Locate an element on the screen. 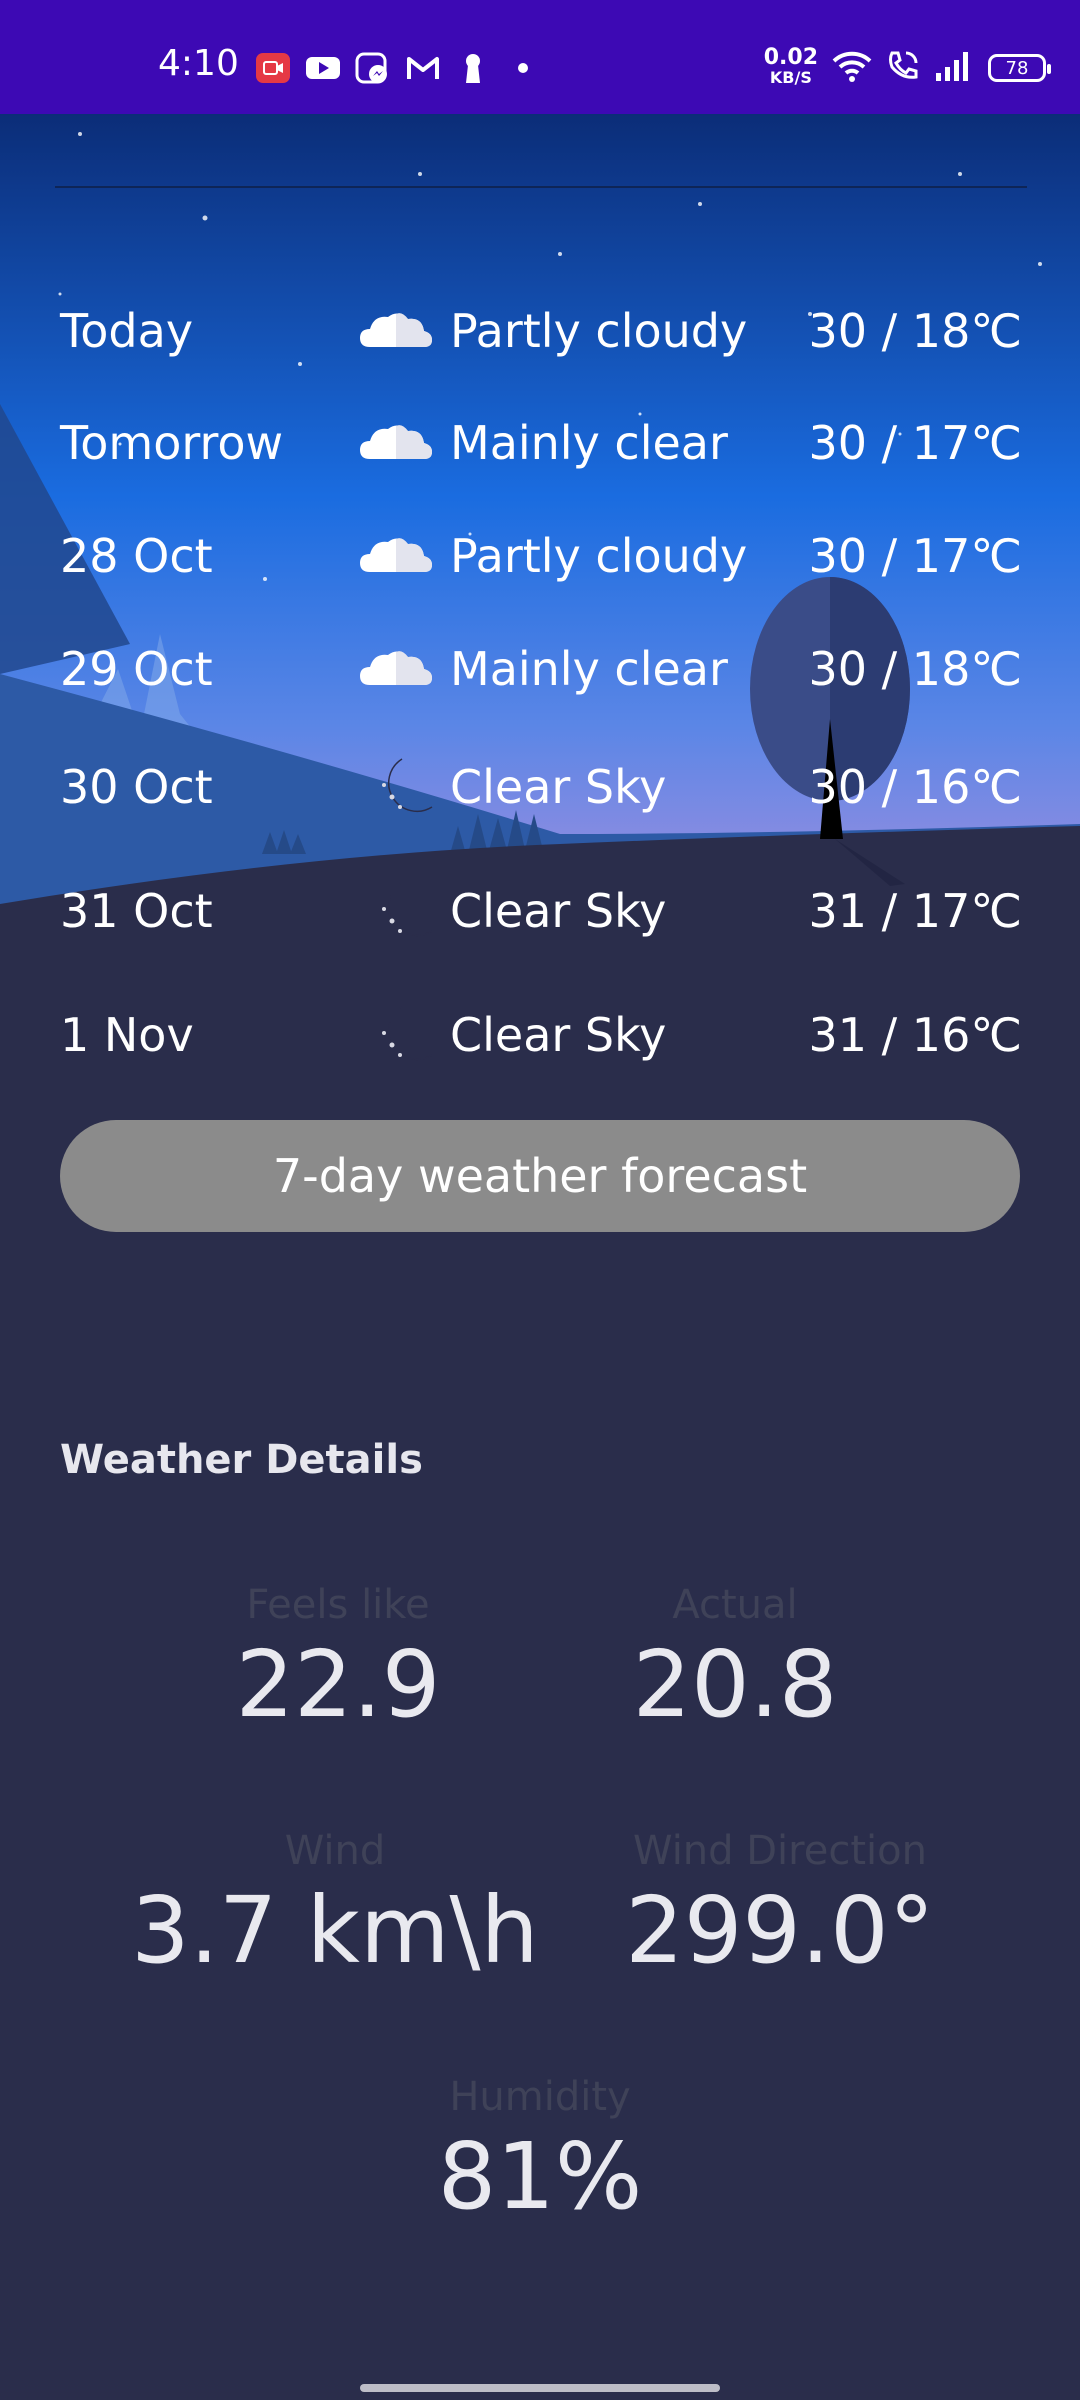 Image resolution: width=1080 pixels, height=2400 pixels. forecast-temp: 30 / 16℃ is located at coordinates (915, 787).